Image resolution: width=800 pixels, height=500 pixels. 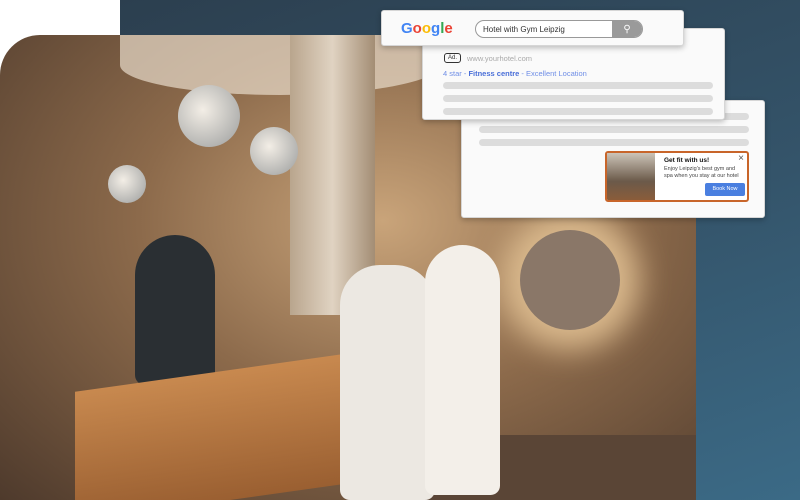 I want to click on search-card: Google Hotel with Gym Leipzig ⚲, so click(x=532, y=28).